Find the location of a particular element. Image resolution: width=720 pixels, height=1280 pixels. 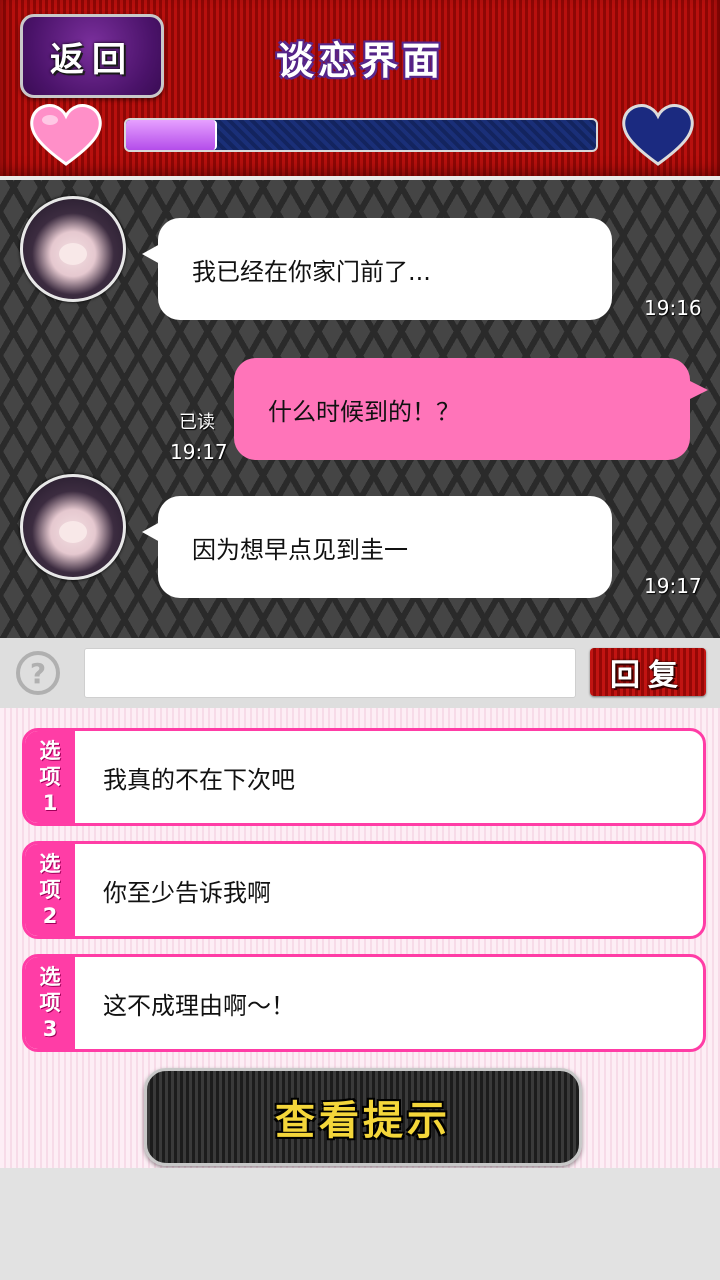

view-hint-button: 查看提示 is located at coordinates (363, 1117).